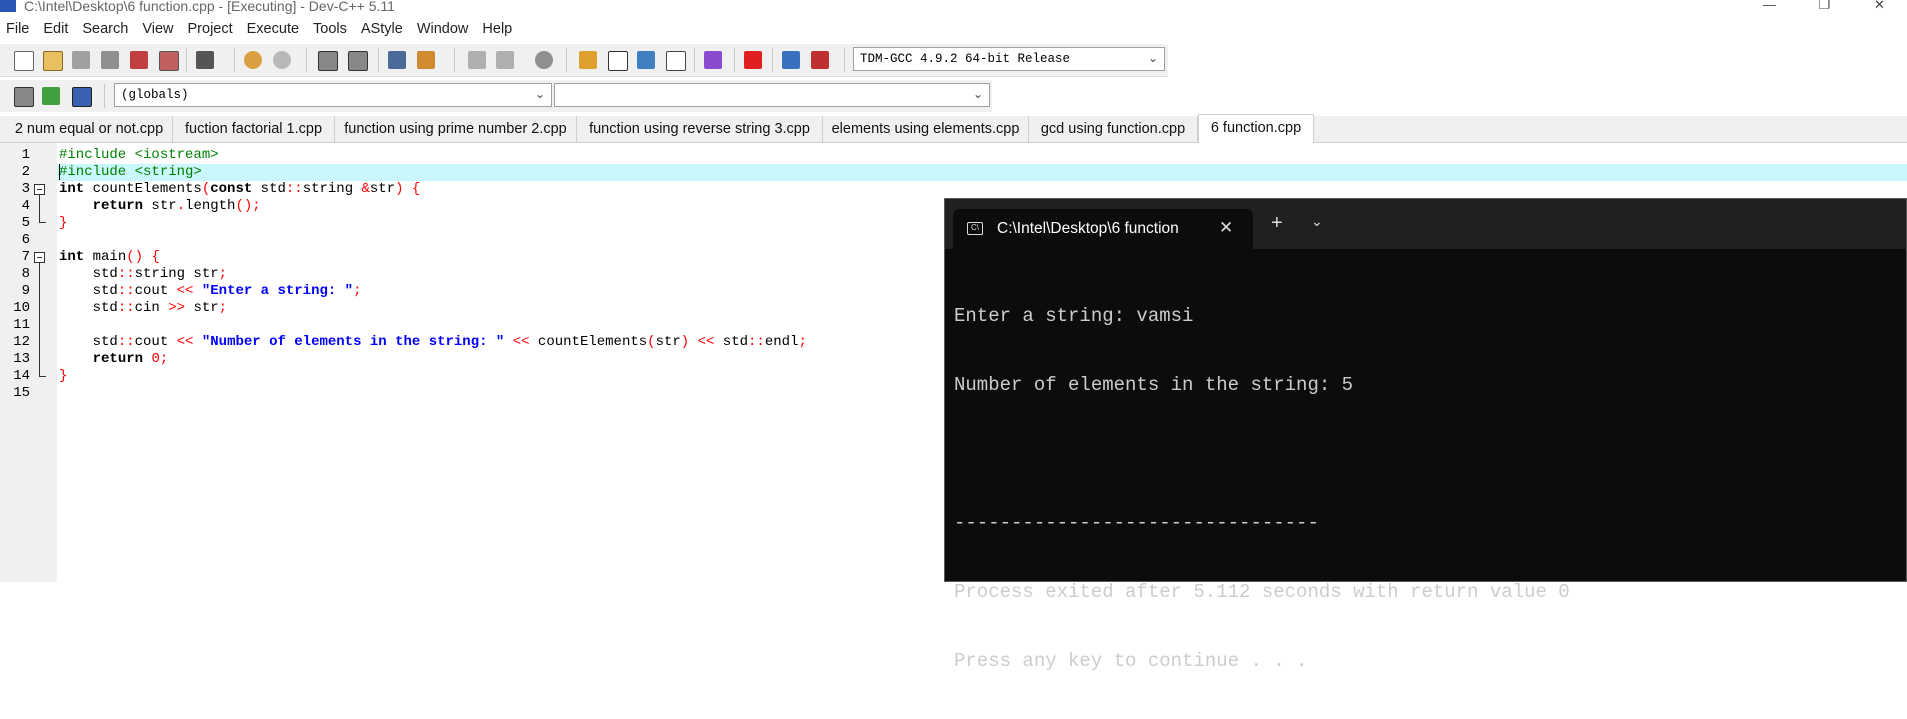 This screenshot has height=719, width=1907. I want to click on code-token: string, so click(332, 189).